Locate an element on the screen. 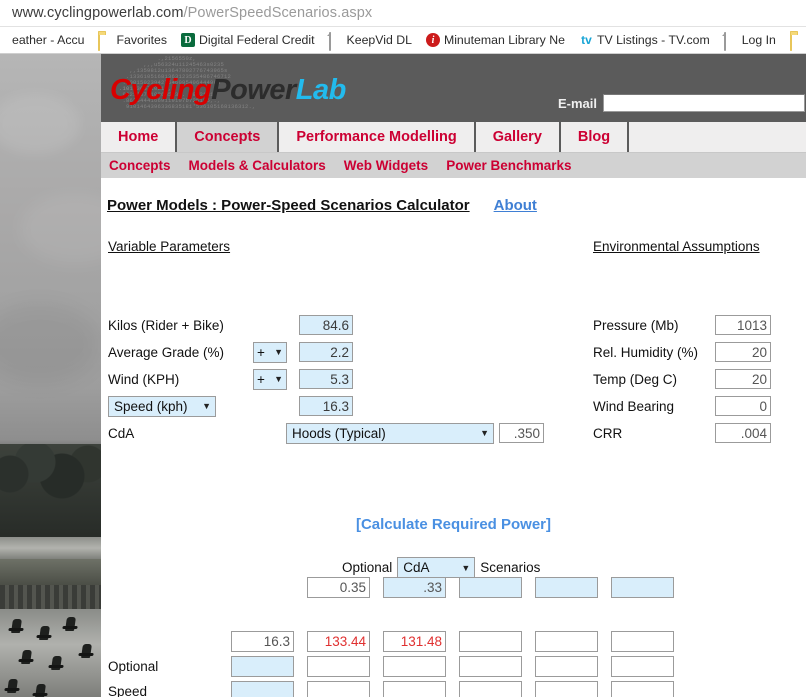  grid-row-label: Speed is located at coordinates (128, 690).